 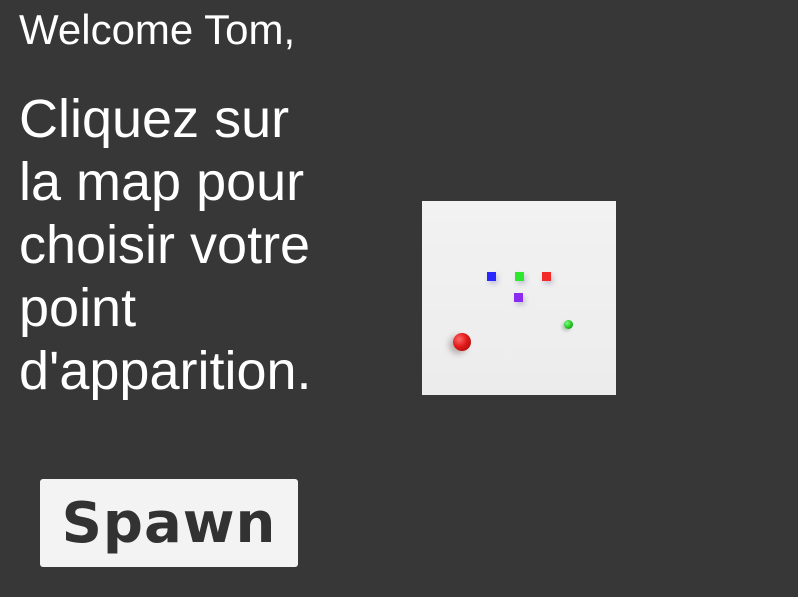 I want to click on spawn-button: Spawn, so click(x=169, y=523).